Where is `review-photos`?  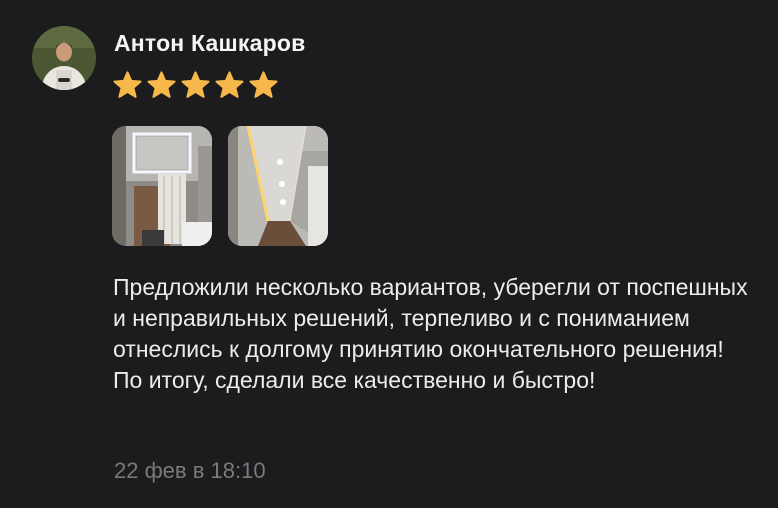 review-photos is located at coordinates (220, 186).